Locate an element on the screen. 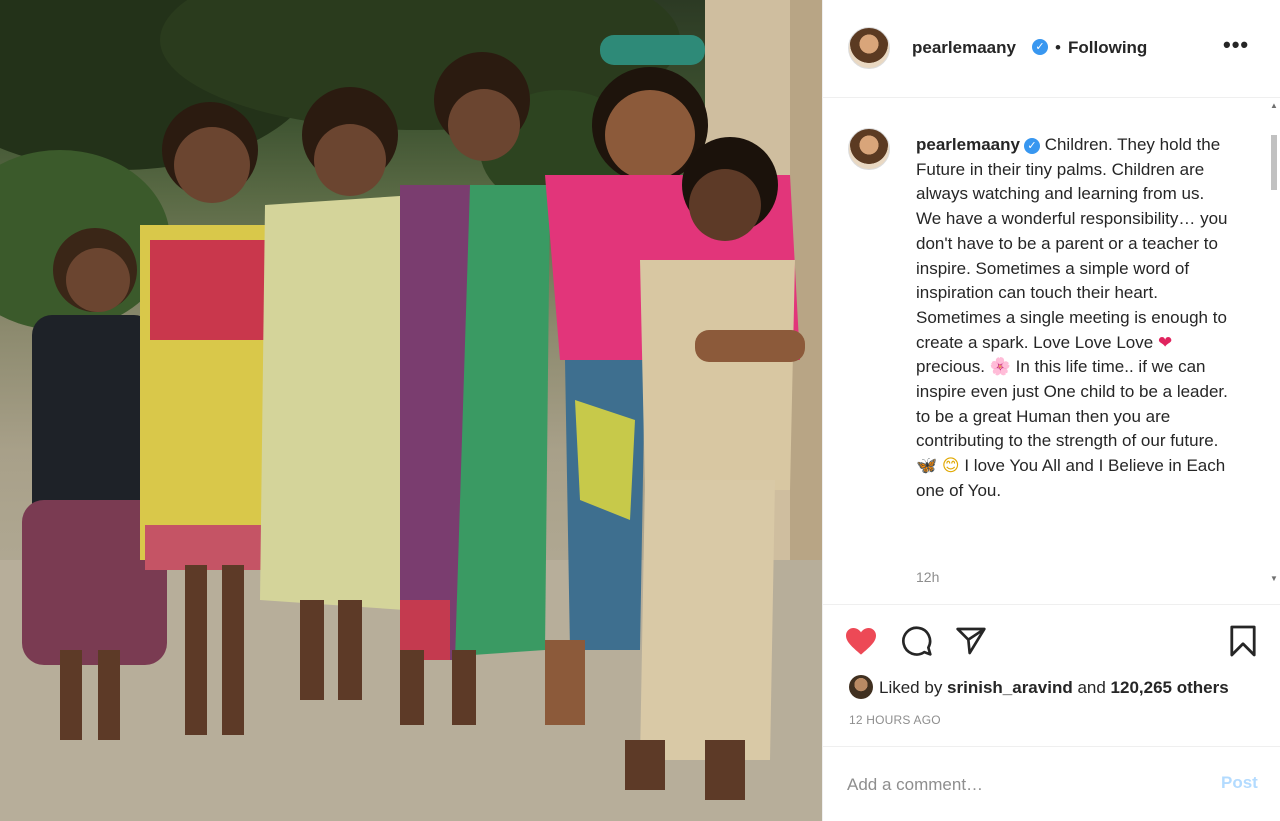 This screenshot has height=821, width=1280. liked-by-username: srinish_aravind is located at coordinates (1010, 687).